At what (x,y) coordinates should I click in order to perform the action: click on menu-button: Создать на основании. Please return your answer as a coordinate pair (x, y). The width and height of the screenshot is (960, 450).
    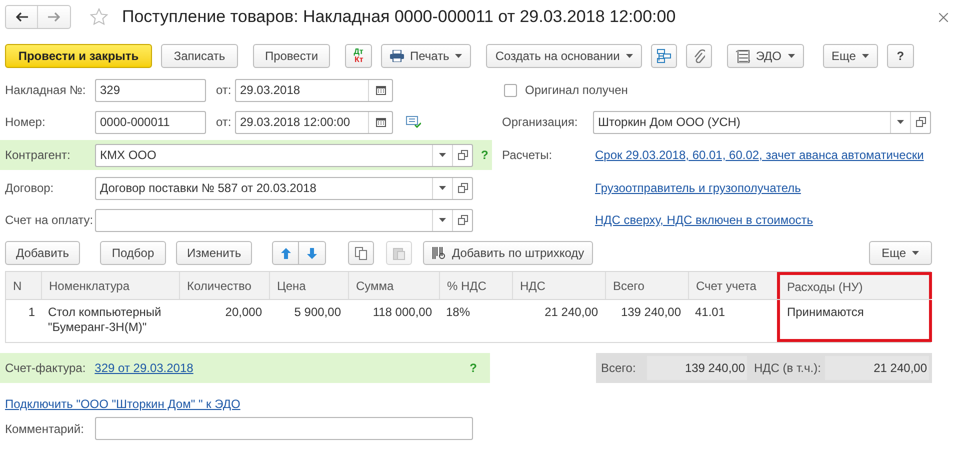
    Looking at the image, I should click on (564, 56).